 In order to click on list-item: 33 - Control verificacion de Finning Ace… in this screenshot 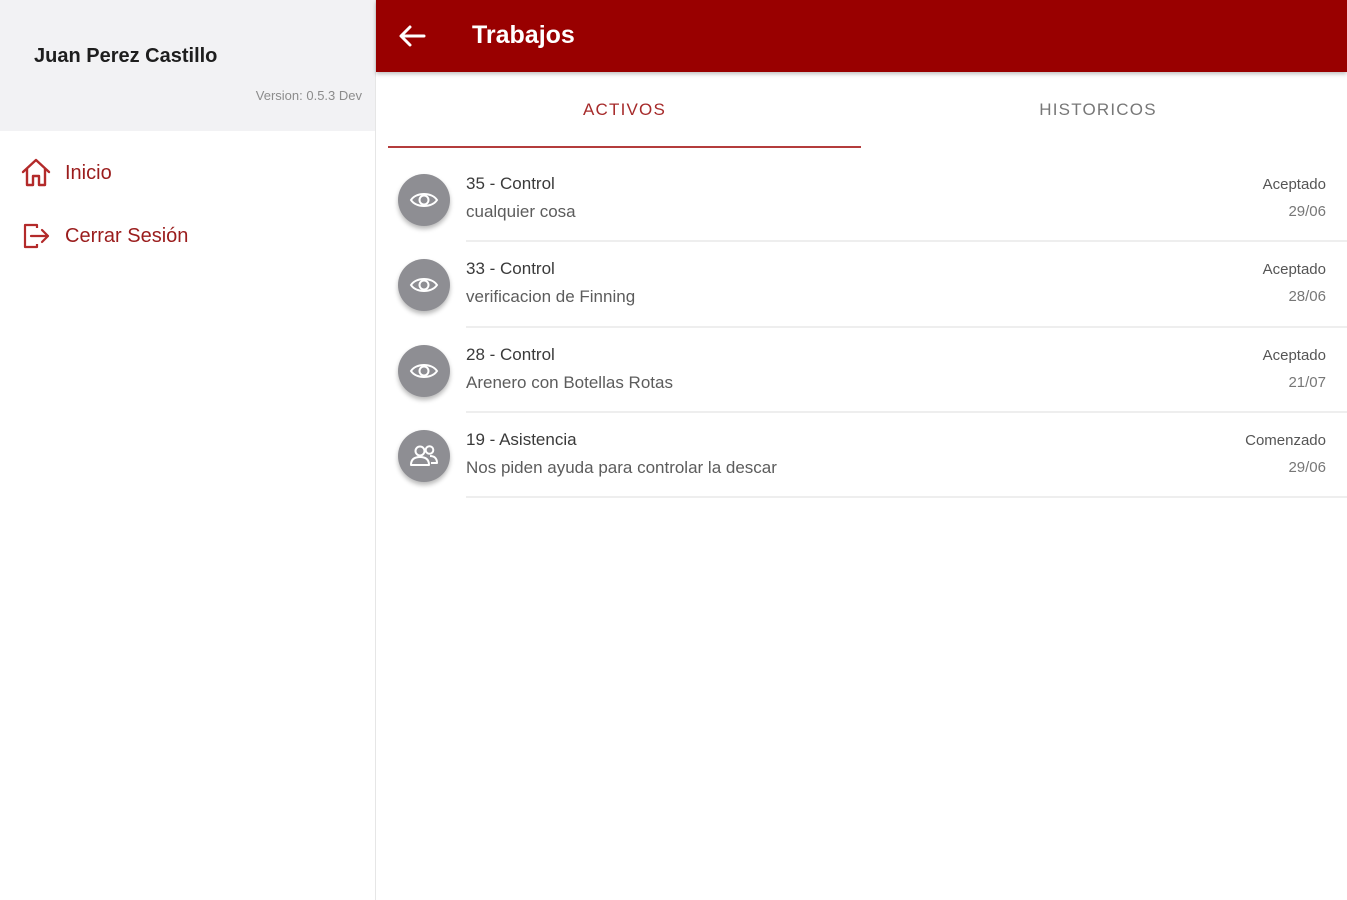, I will do `click(861, 285)`.